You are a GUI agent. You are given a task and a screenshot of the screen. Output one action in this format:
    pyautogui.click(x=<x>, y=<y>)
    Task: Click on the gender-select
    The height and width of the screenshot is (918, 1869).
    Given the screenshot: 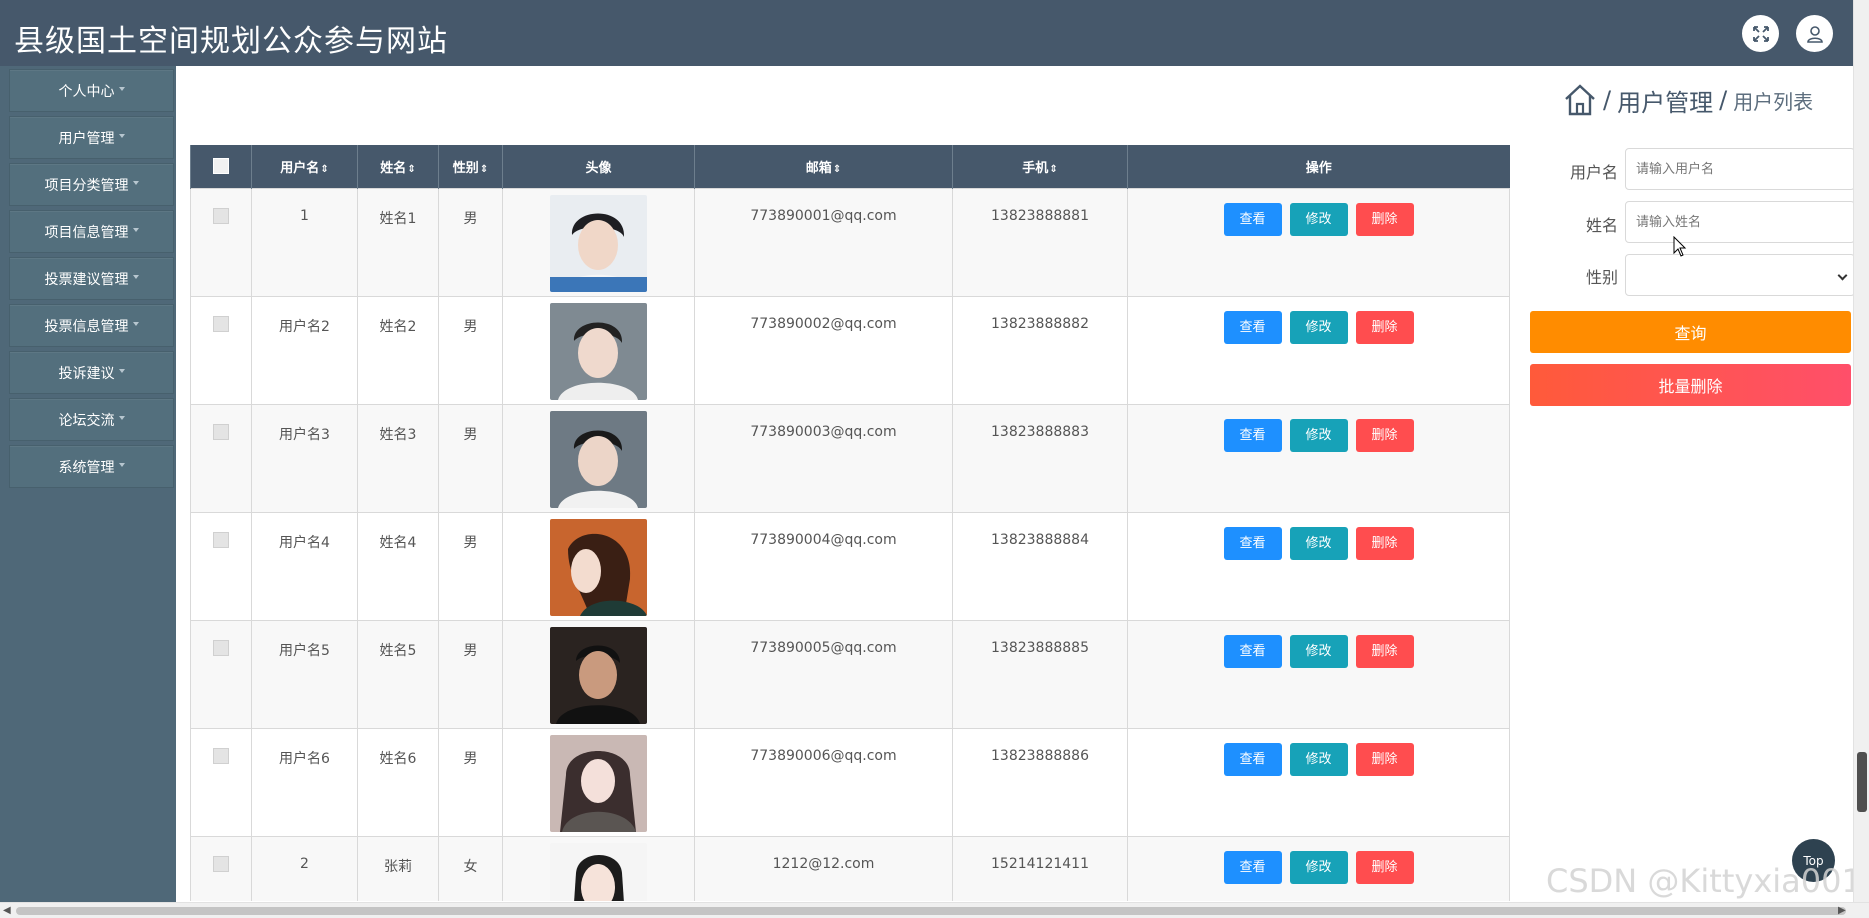 What is the action you would take?
    pyautogui.click(x=1740, y=275)
    